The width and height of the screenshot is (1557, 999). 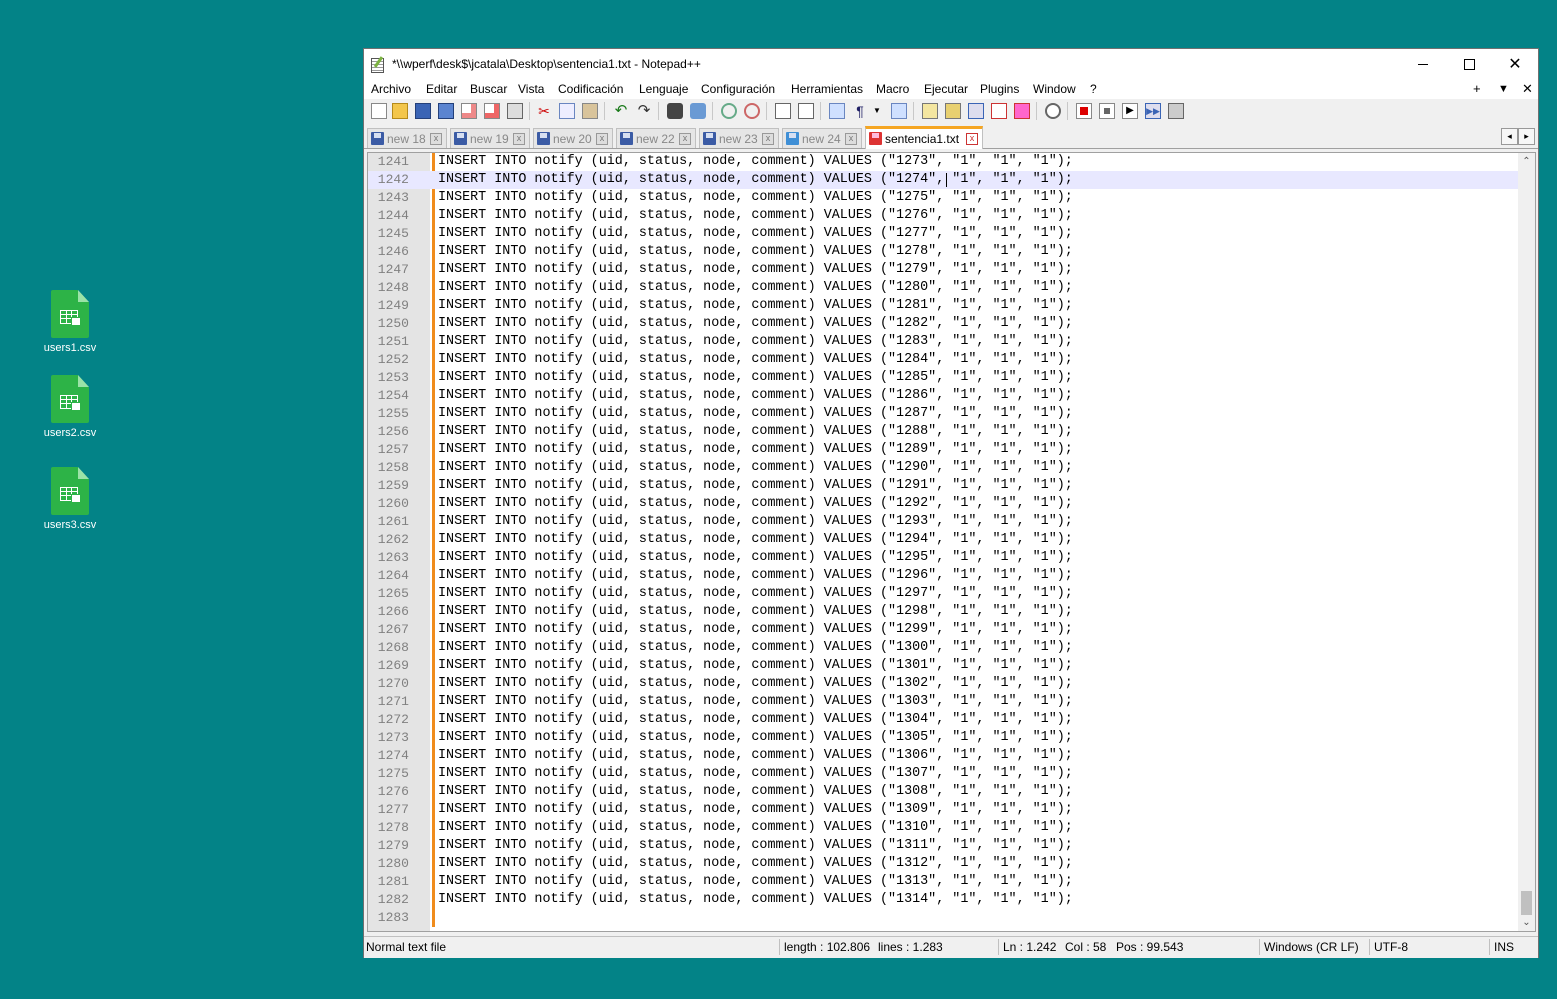 What do you see at coordinates (837, 111) in the screenshot?
I see `word-wrap-icon` at bounding box center [837, 111].